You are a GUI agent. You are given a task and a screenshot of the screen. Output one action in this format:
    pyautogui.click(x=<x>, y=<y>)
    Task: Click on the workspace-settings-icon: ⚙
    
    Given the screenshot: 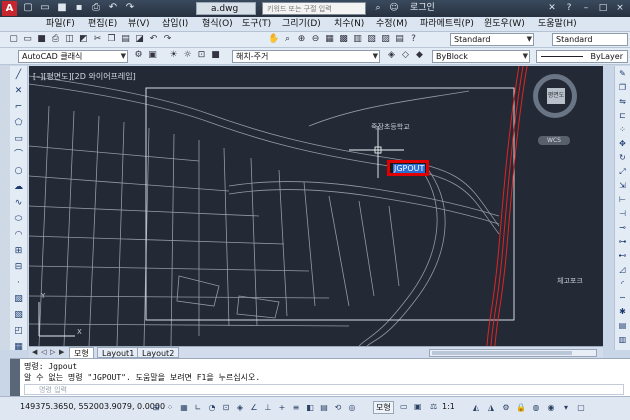 What is the action you would take?
    pyautogui.click(x=138, y=55)
    